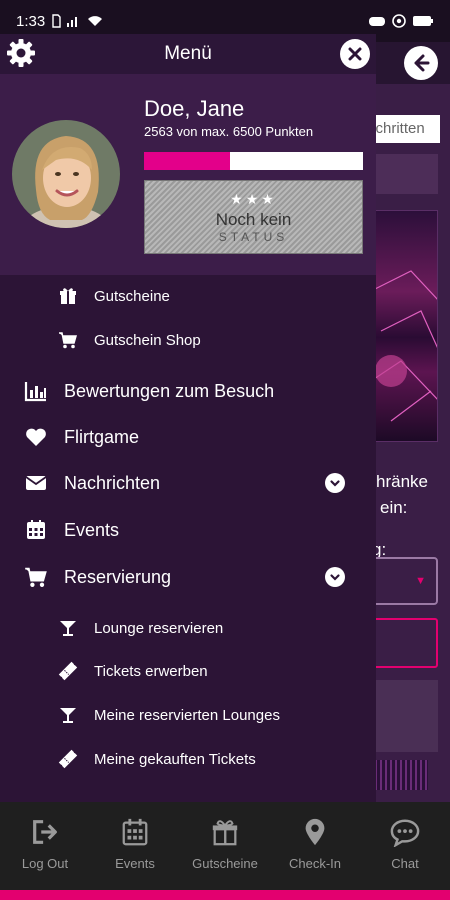  What do you see at coordinates (194, 108) in the screenshot?
I see `user-name: Doe, Jane` at bounding box center [194, 108].